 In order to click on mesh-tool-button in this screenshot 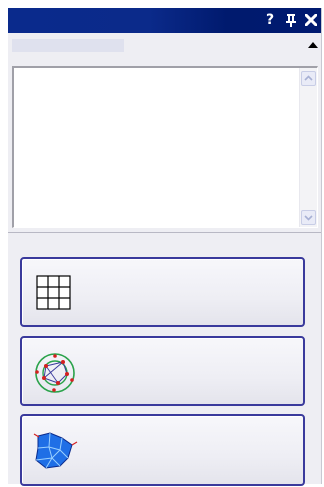, I will do `click(162, 450)`.